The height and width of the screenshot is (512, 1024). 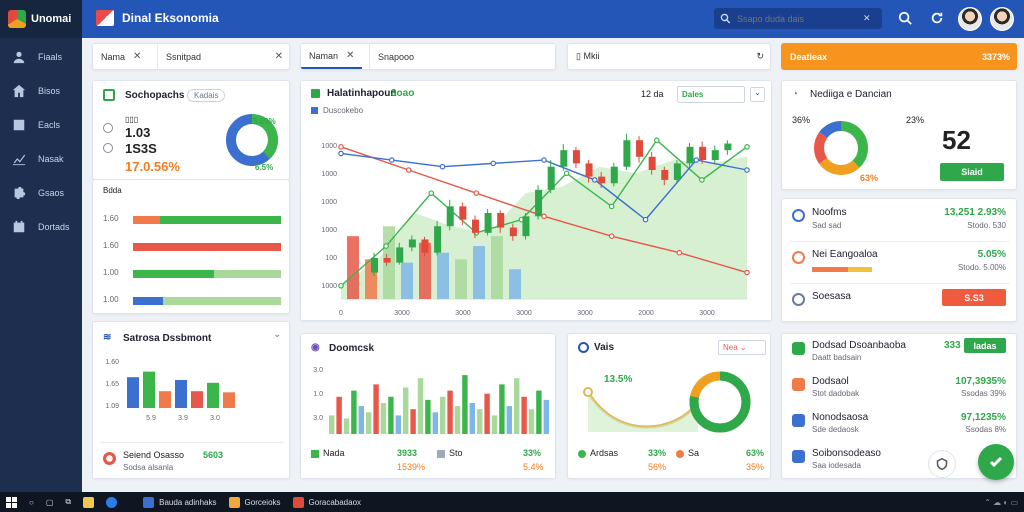 What do you see at coordinates (899, 56) in the screenshot?
I see `alert-banner: Deatieax 3373%` at bounding box center [899, 56].